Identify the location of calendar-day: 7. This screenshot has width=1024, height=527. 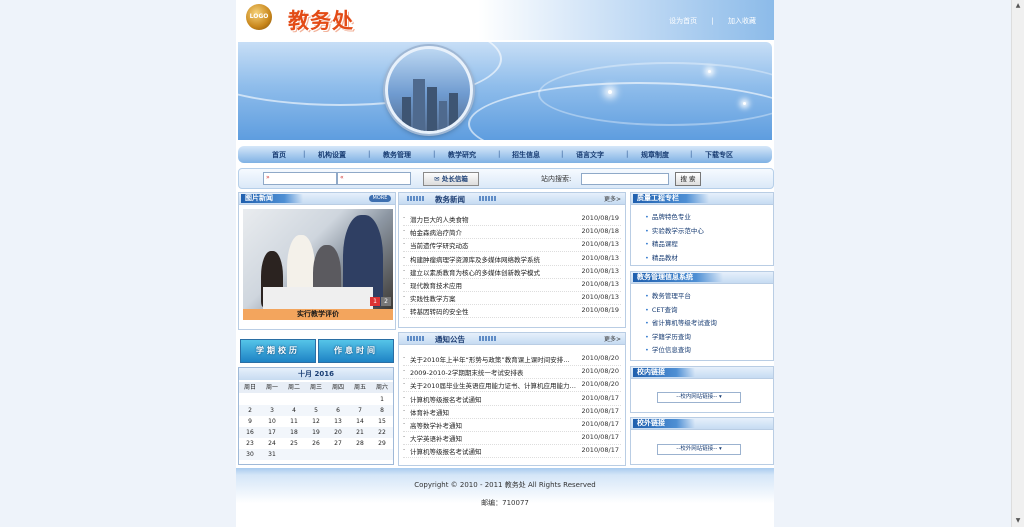
(360, 410).